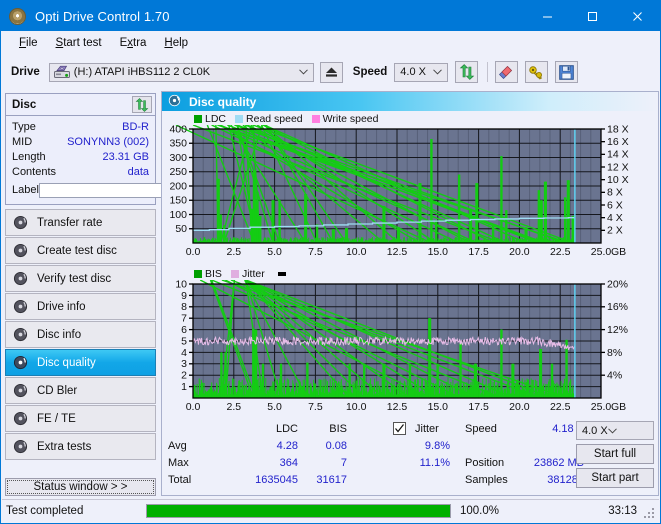  What do you see at coordinates (350, 118) in the screenshot?
I see `legend-label: Write speed` at bounding box center [350, 118].